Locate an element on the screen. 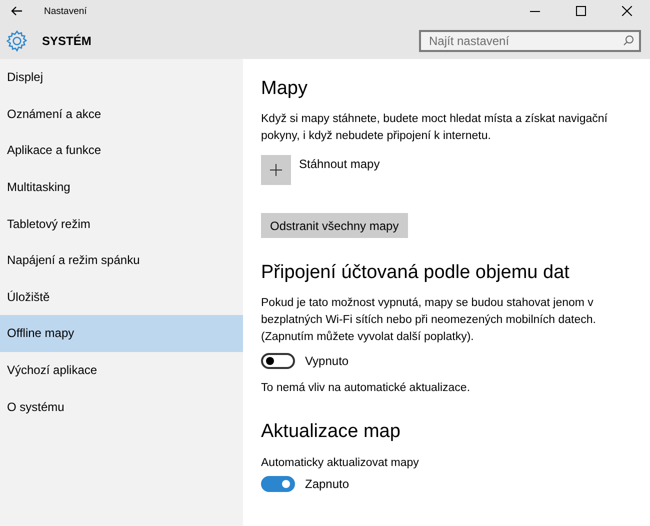  add-button is located at coordinates (276, 170).